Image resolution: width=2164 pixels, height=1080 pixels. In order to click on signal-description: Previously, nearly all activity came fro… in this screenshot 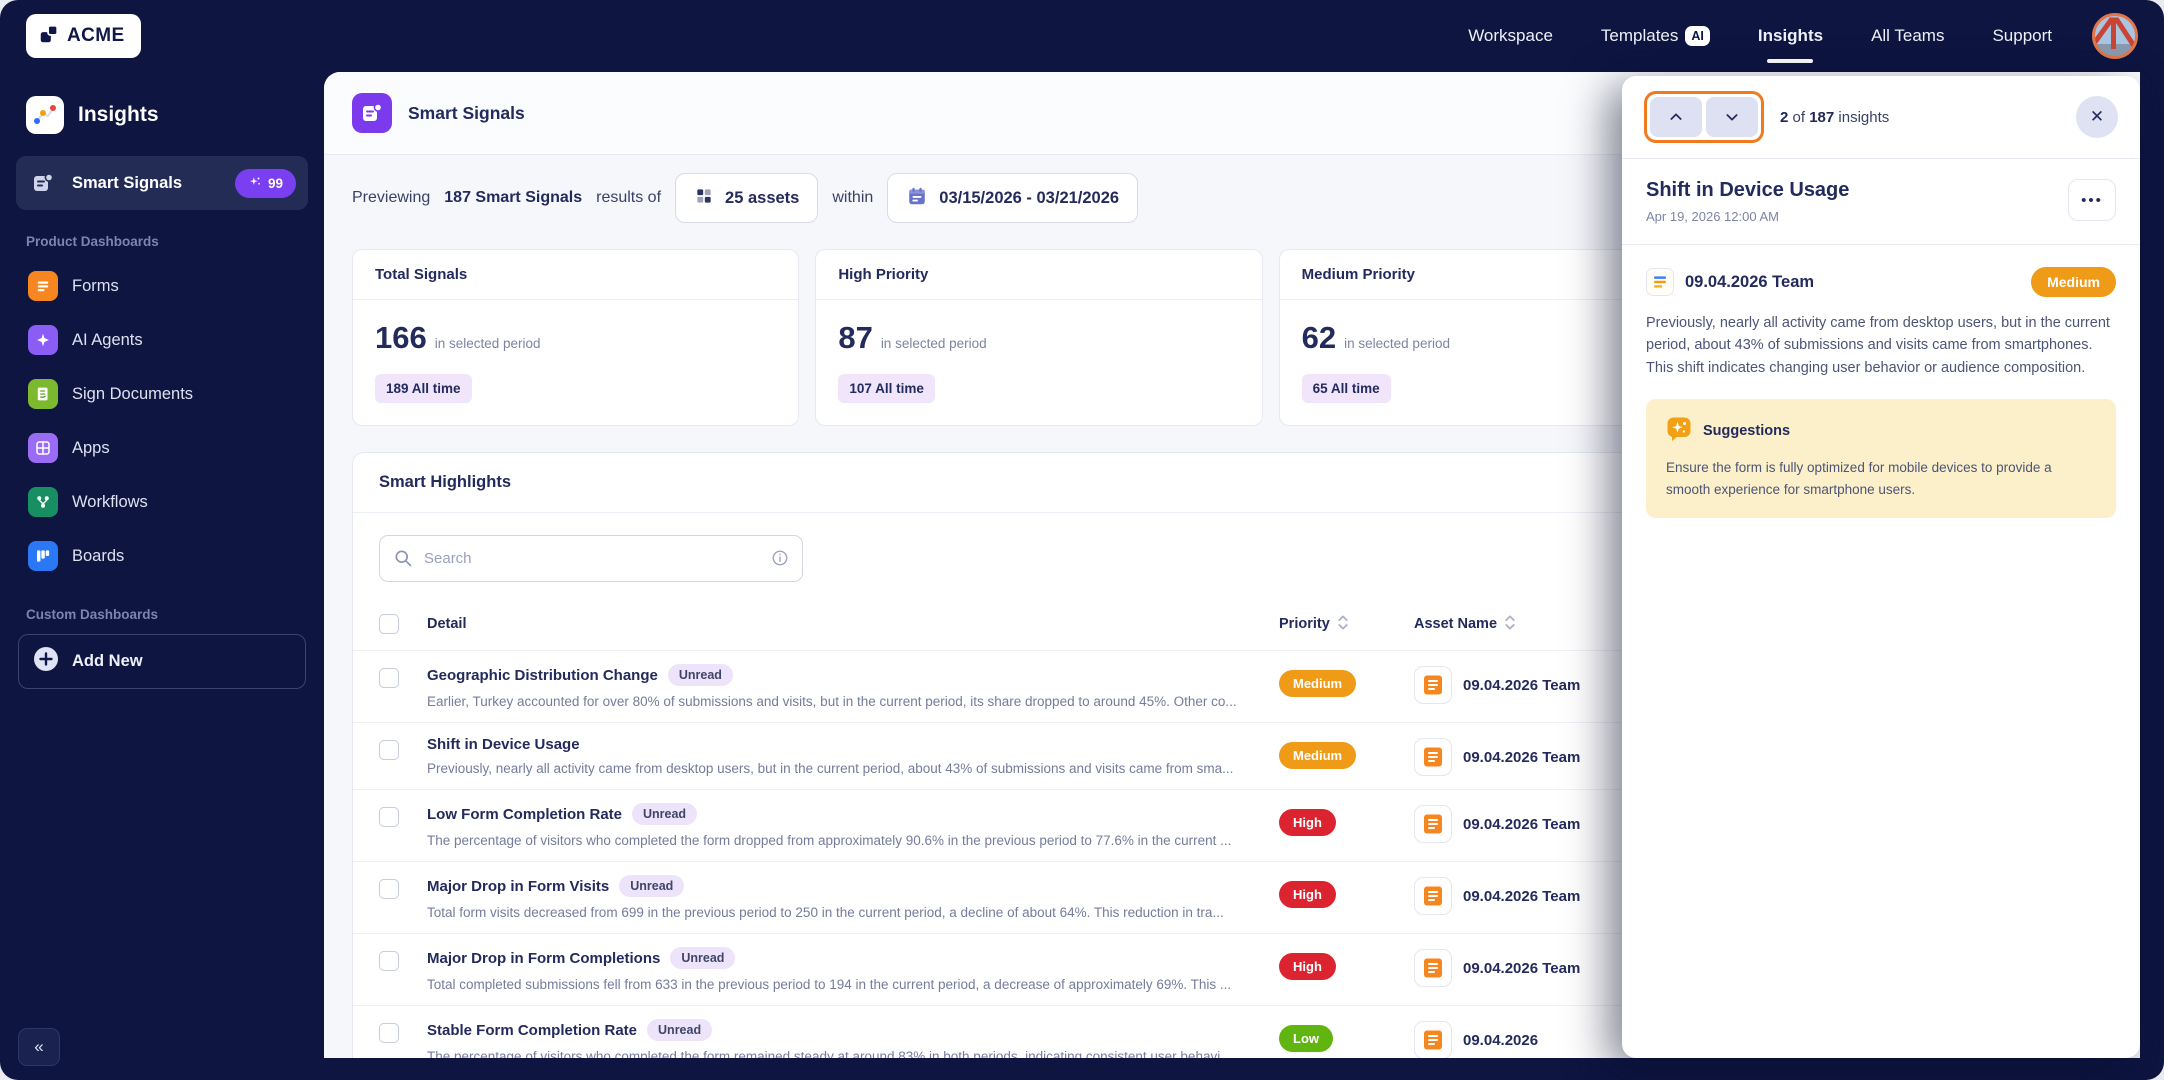, I will do `click(830, 768)`.